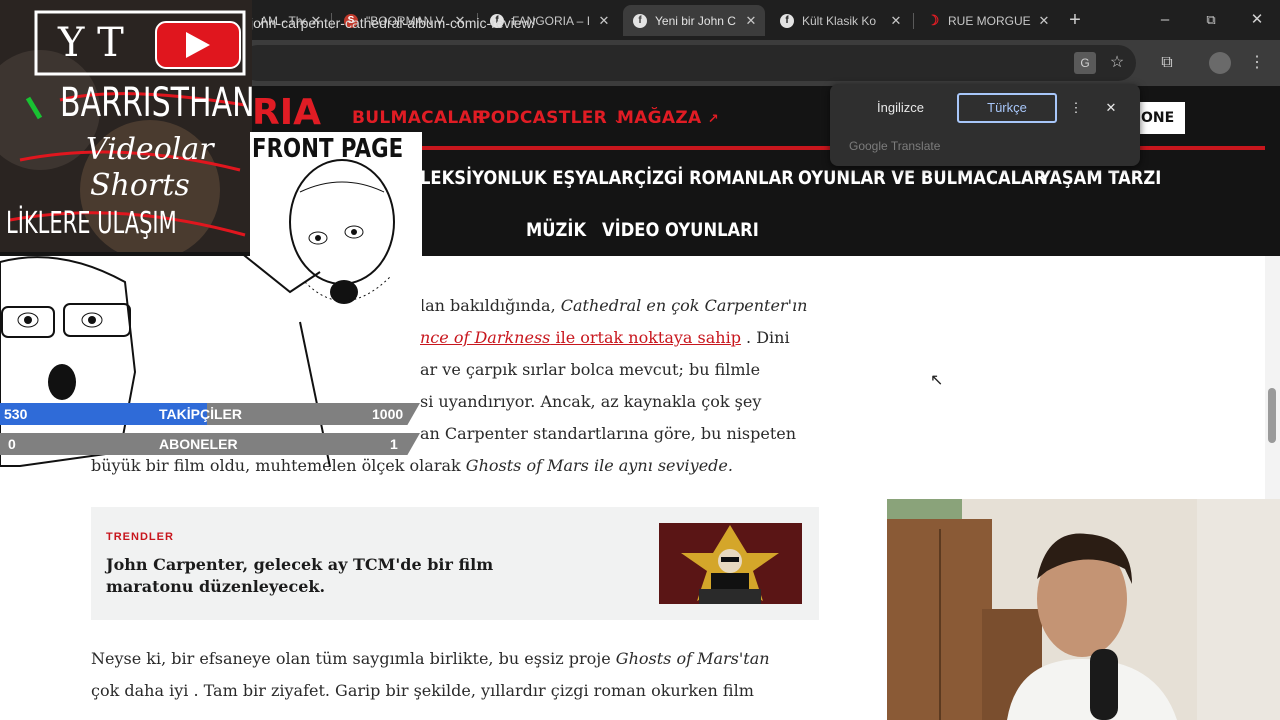  I want to click on scrawl-channel: BARRISTHAN, so click(157, 103).